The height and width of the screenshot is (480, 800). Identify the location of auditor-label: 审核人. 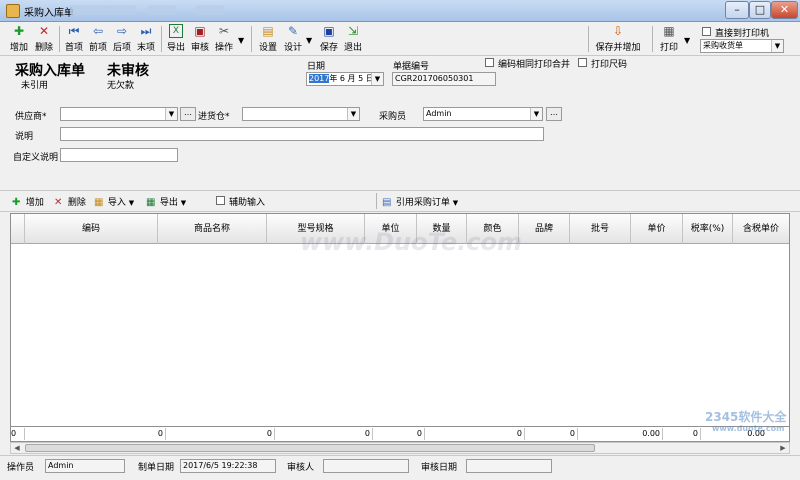
(301, 468).